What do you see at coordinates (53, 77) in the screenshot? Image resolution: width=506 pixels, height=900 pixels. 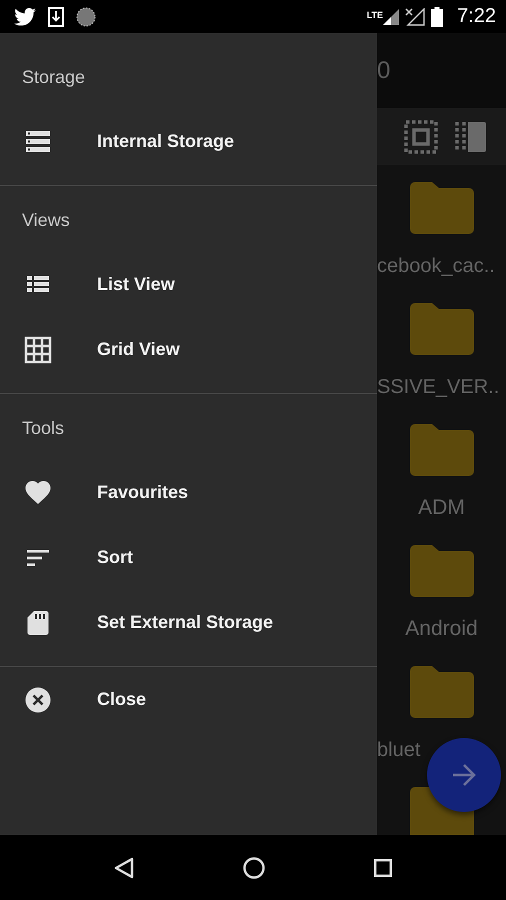 I see `section-header: Storage` at bounding box center [53, 77].